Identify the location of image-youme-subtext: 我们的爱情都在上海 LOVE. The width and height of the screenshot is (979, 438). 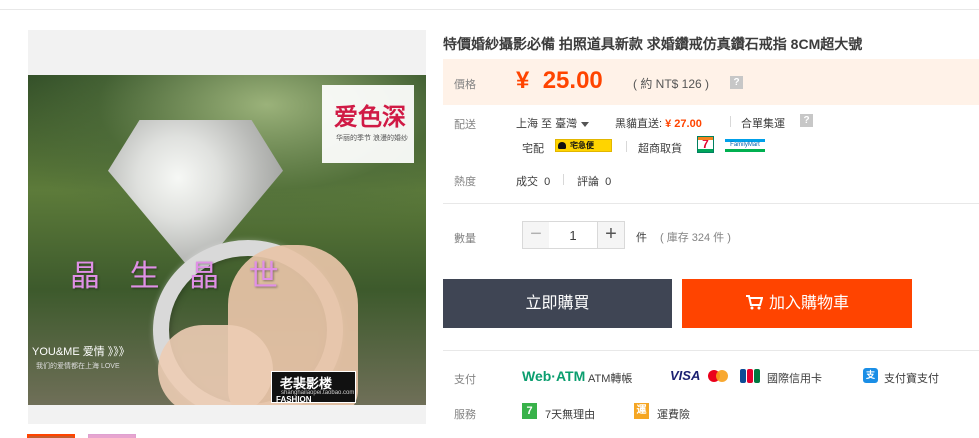
(78, 366).